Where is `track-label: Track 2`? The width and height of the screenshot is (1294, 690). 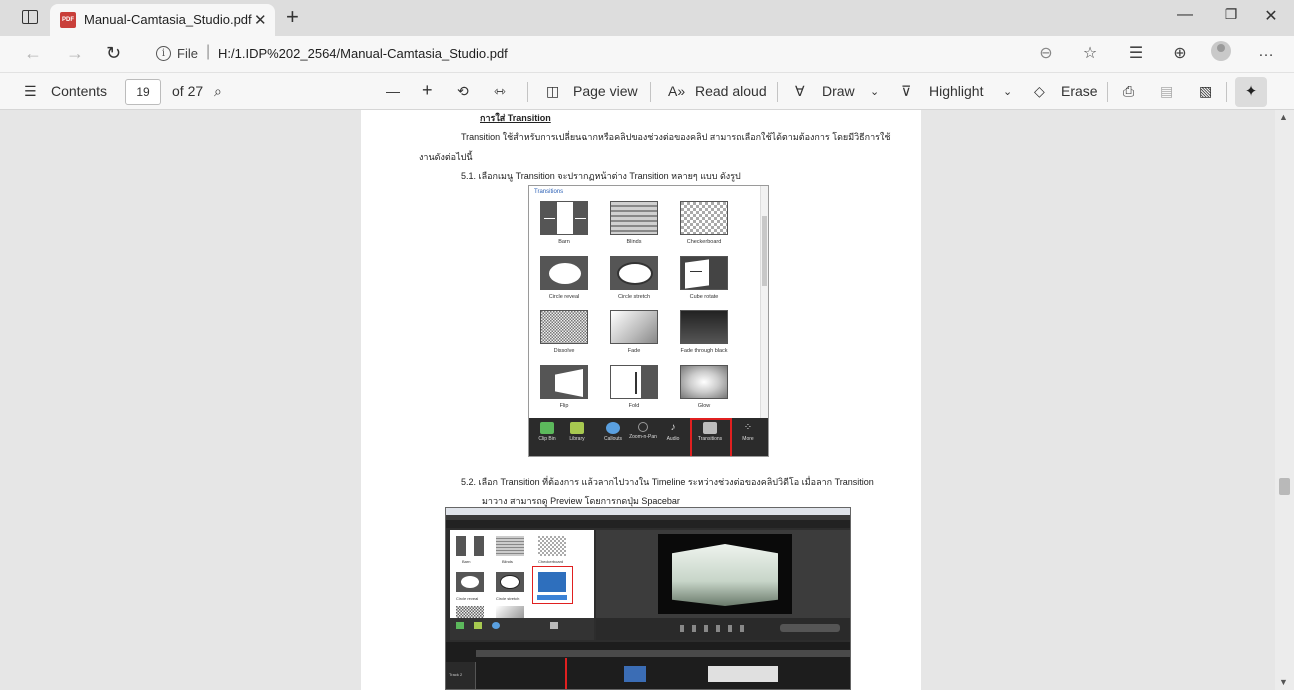 track-label: Track 2 is located at coordinates (456, 674).